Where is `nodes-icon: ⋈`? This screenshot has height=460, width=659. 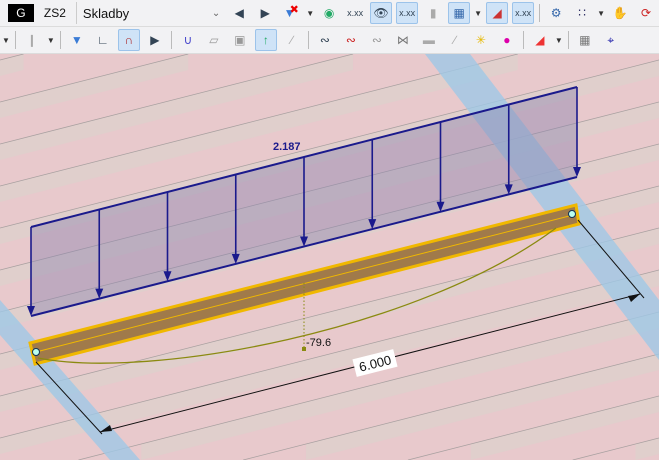 nodes-icon: ⋈ is located at coordinates (403, 40).